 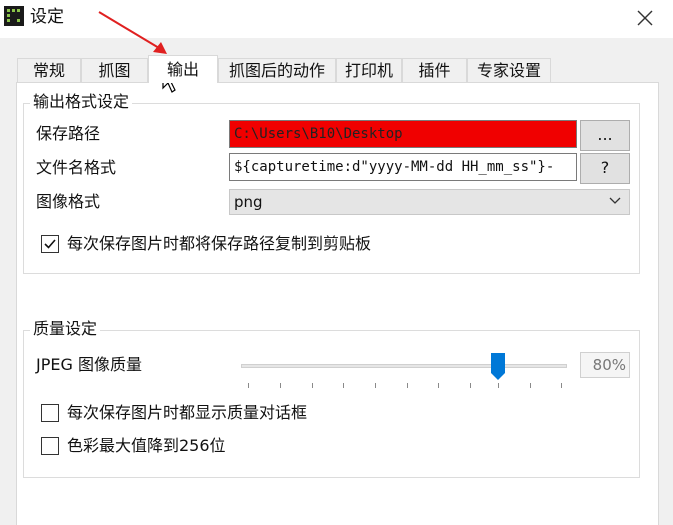 I want to click on filename-format-label: 文件名格式, so click(x=76, y=167).